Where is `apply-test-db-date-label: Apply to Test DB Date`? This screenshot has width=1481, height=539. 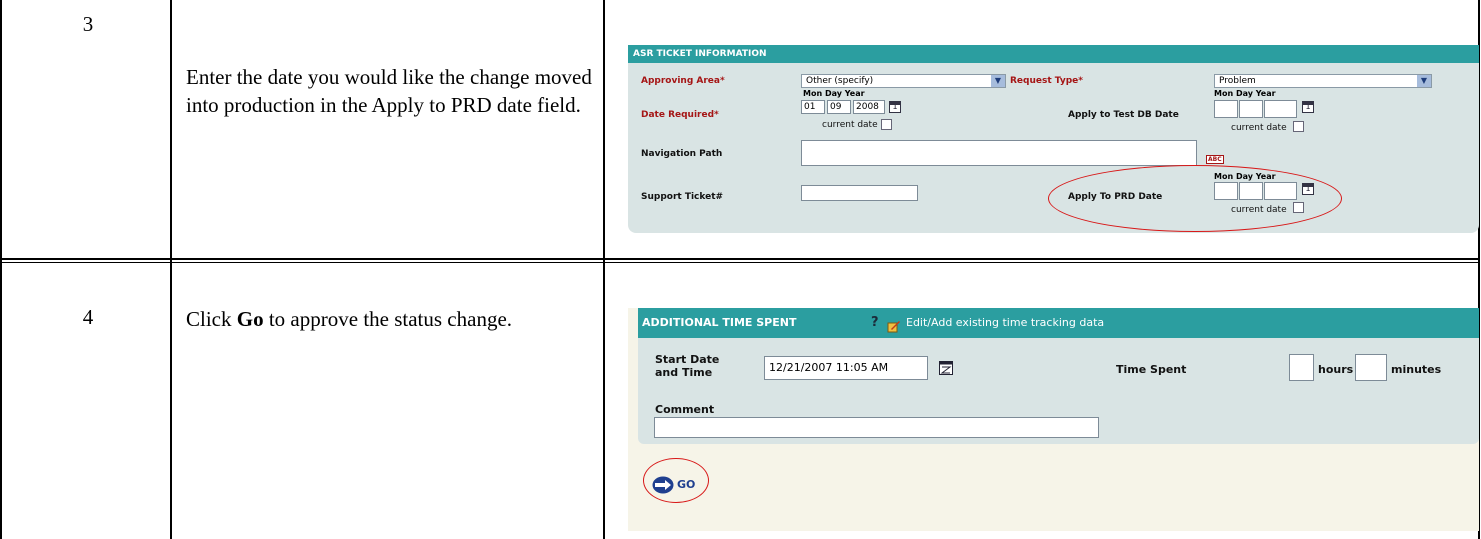
apply-test-db-date-label: Apply to Test DB Date is located at coordinates (1123, 115).